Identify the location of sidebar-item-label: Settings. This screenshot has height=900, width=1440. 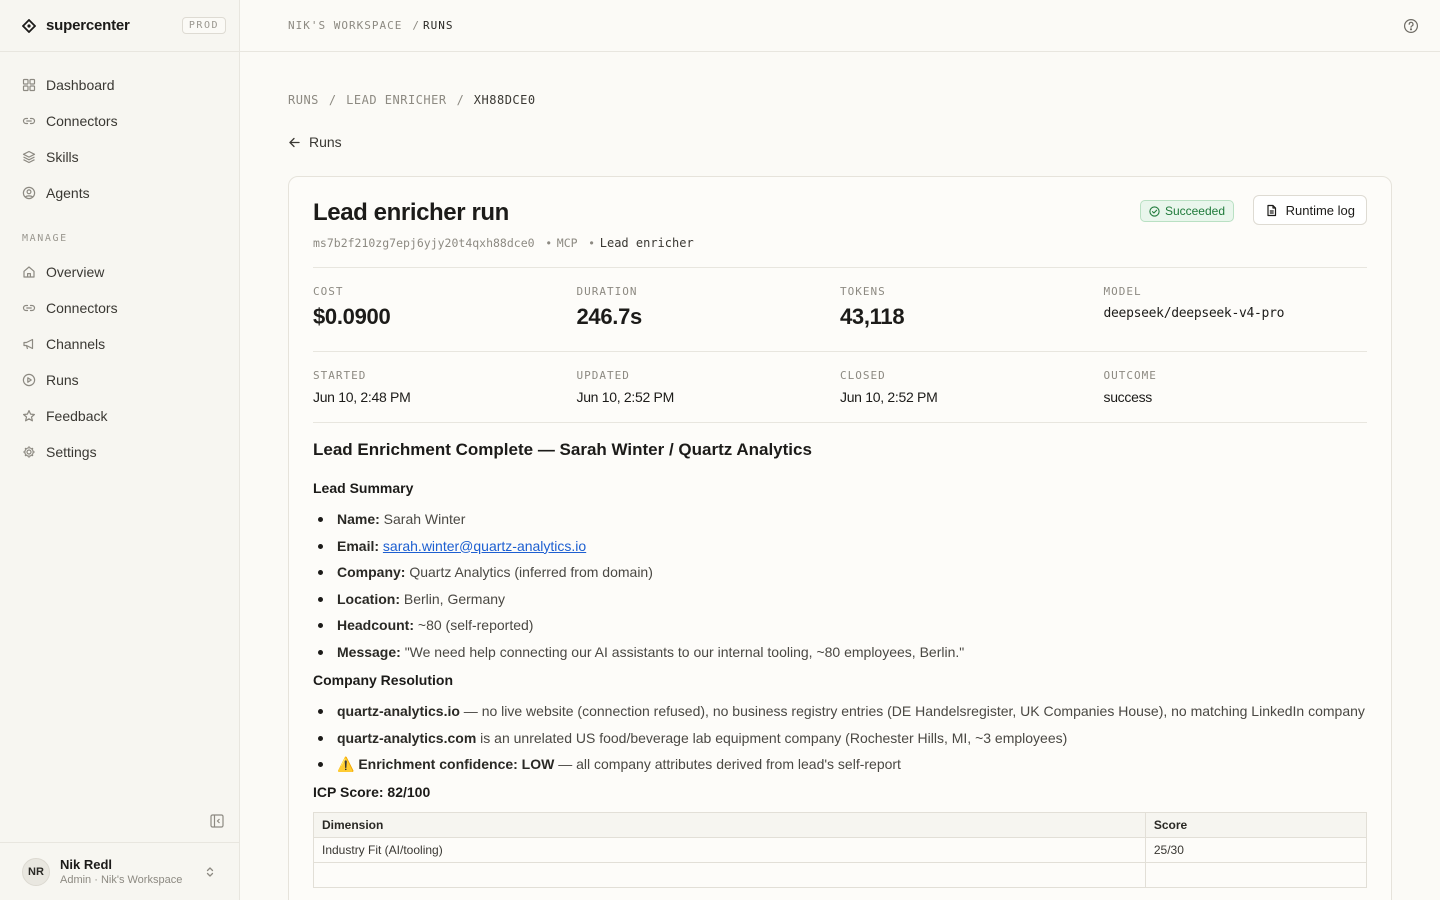
(71, 452).